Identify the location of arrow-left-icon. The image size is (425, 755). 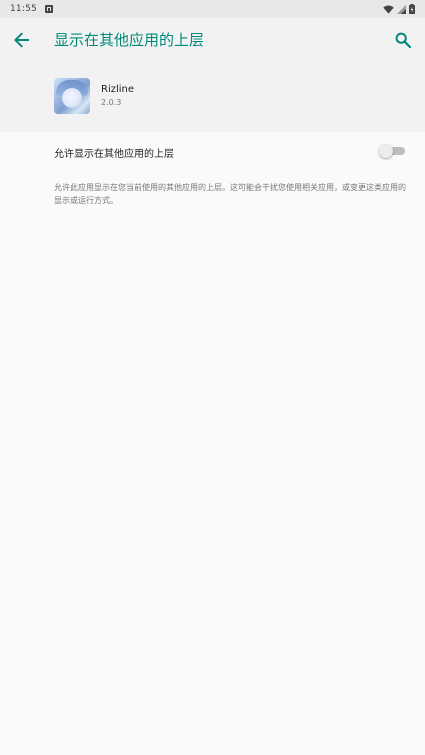
(21, 40).